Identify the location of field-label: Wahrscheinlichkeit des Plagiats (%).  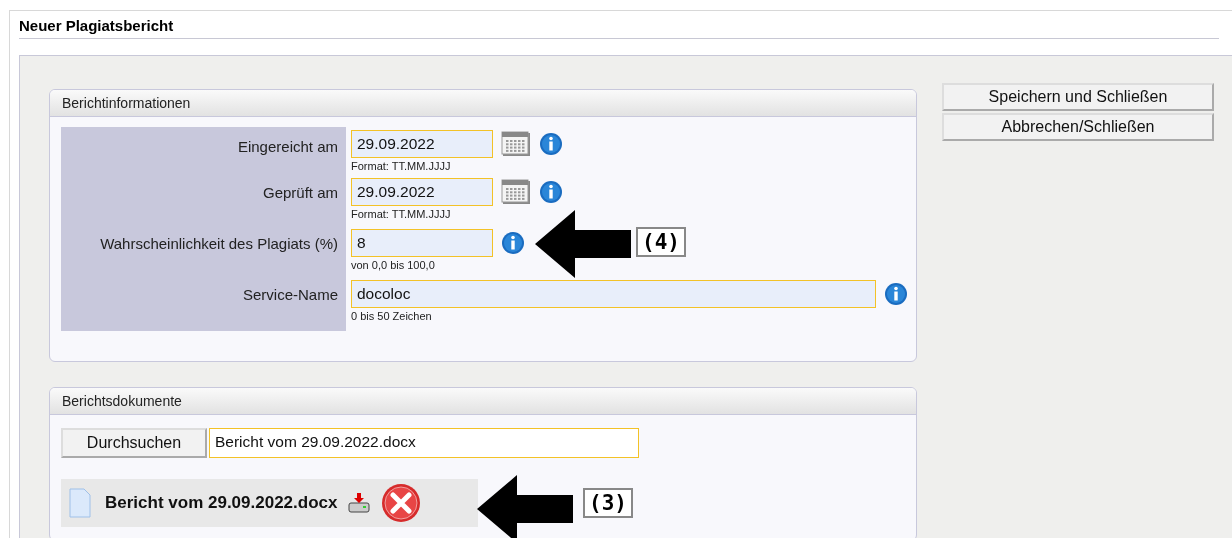
(203, 254).